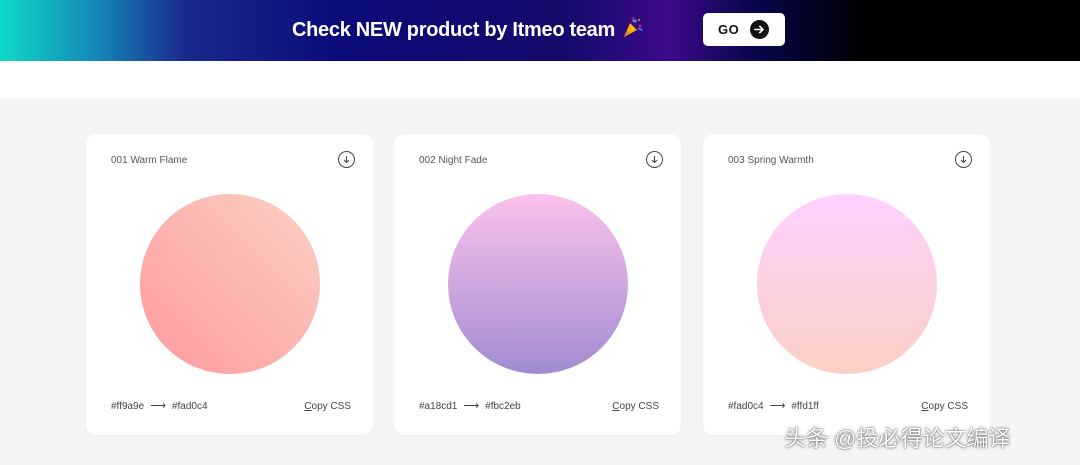 The width and height of the screenshot is (1080, 465). I want to click on go-label: GO, so click(729, 29).